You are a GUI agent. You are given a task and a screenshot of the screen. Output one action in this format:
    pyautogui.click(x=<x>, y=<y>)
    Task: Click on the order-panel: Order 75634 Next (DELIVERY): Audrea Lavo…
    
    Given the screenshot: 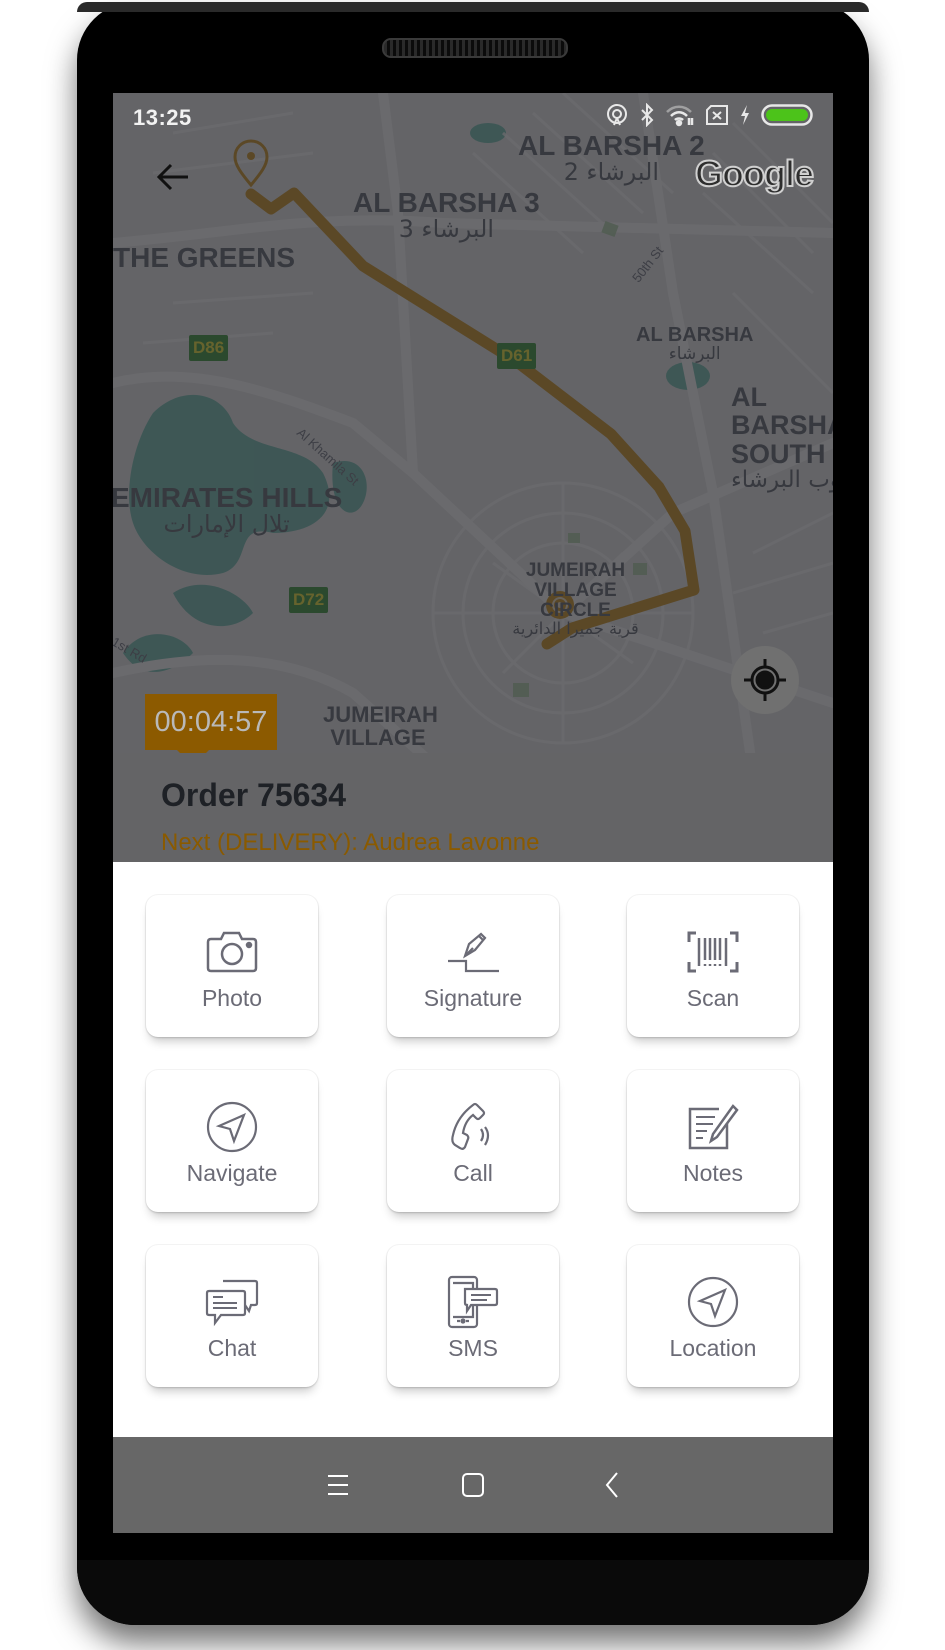 What is the action you would take?
    pyautogui.click(x=473, y=807)
    